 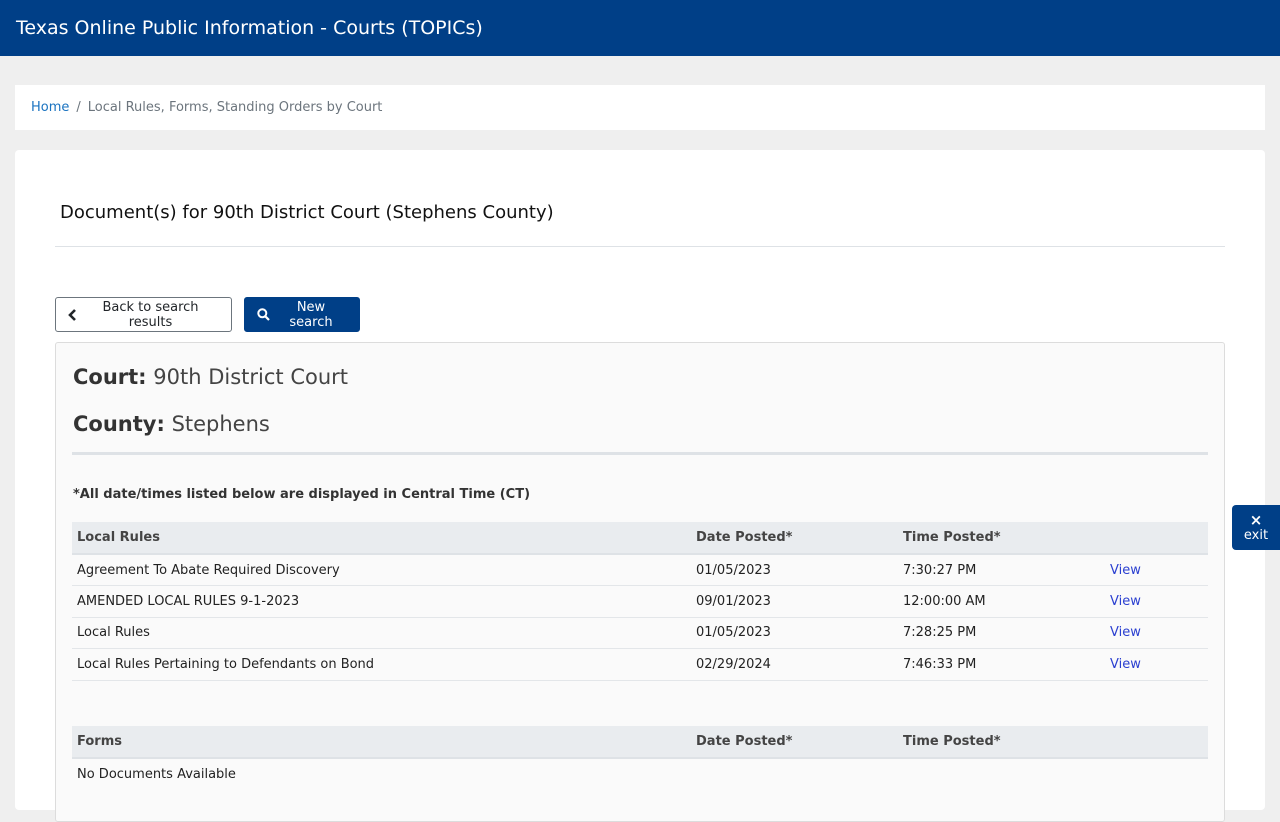 I want to click on county-field: County: Stephens, so click(x=171, y=424).